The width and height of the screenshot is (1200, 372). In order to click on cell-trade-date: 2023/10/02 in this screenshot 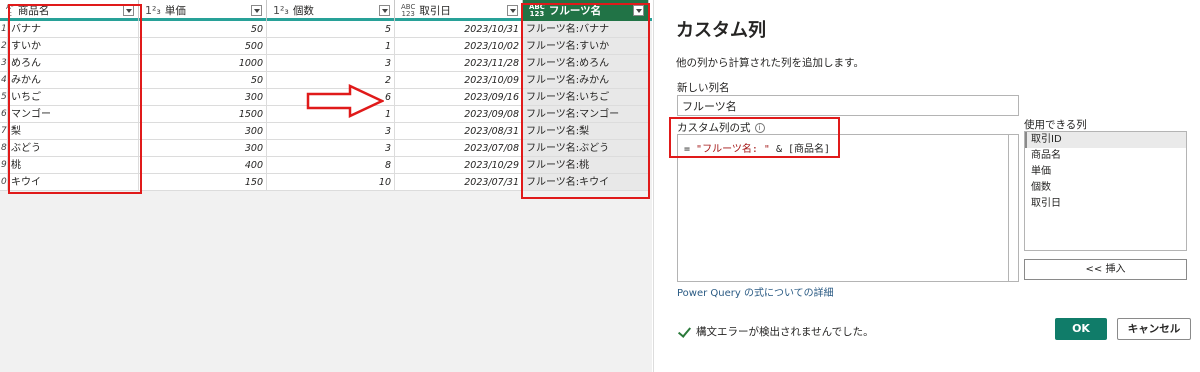, I will do `click(459, 46)`.